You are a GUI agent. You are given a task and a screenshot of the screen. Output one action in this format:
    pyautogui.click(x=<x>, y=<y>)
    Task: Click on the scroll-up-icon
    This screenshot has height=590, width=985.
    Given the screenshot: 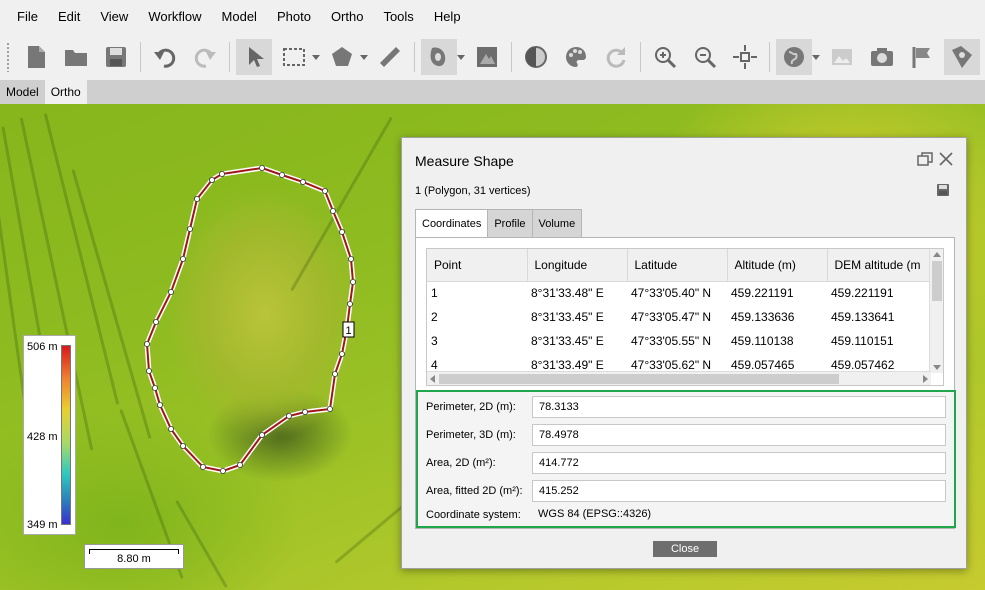 What is the action you would take?
    pyautogui.click(x=937, y=254)
    